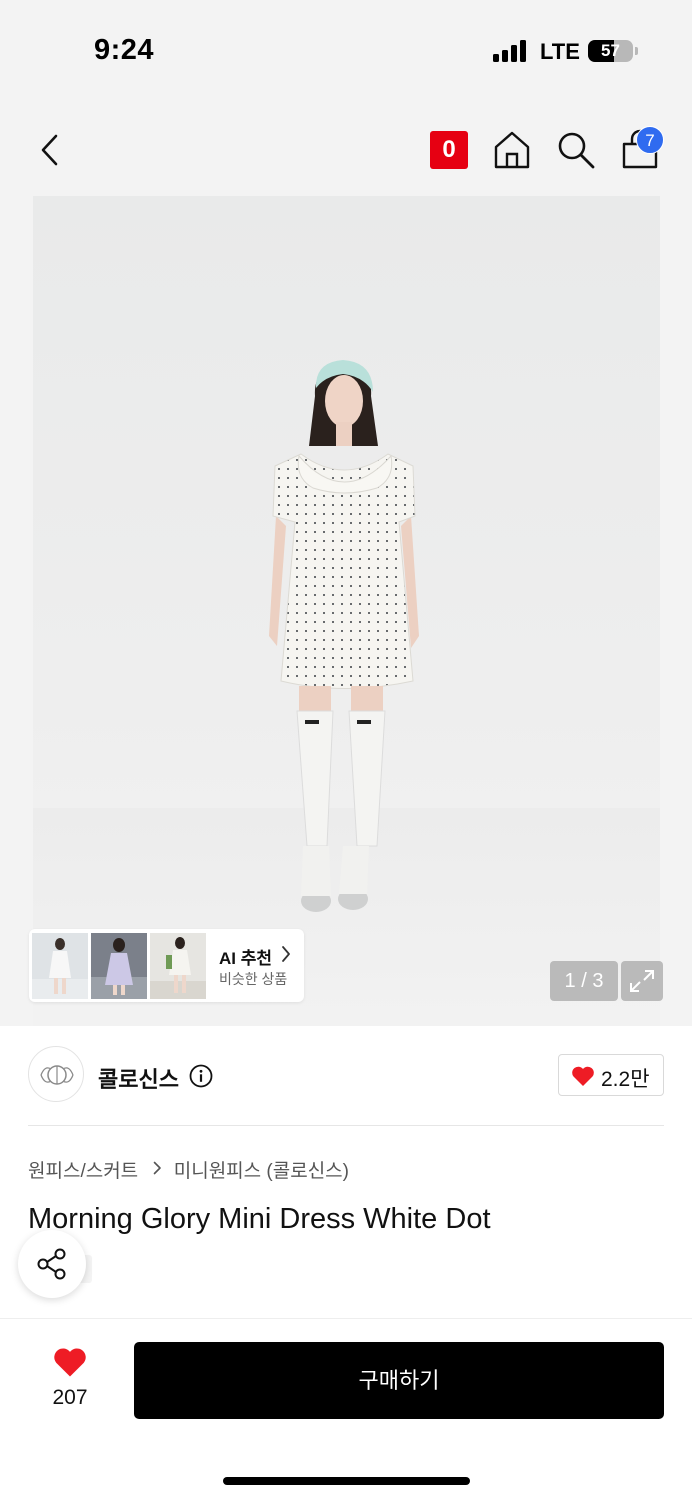  I want to click on product-like-button: 207, so click(70, 1379).